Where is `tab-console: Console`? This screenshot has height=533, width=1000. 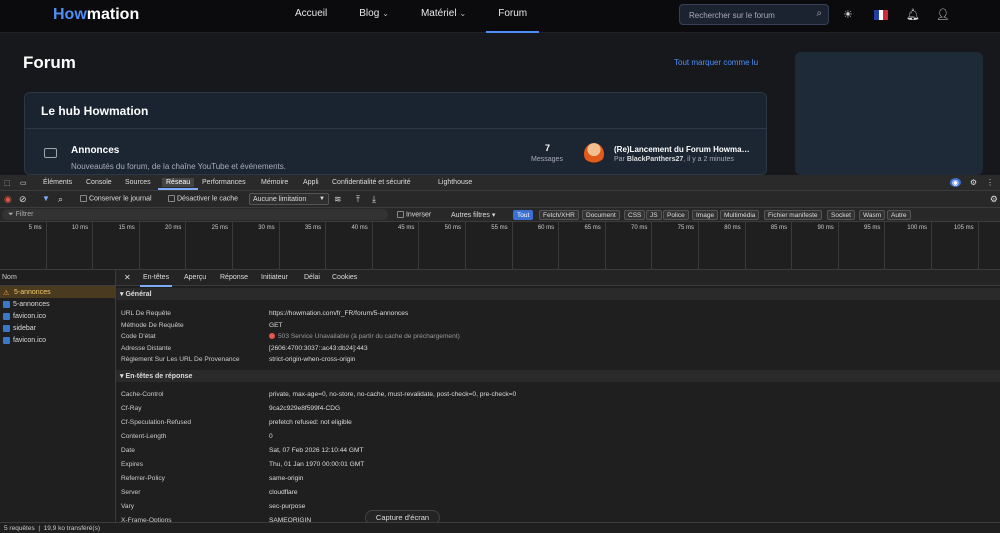 tab-console: Console is located at coordinates (99, 182).